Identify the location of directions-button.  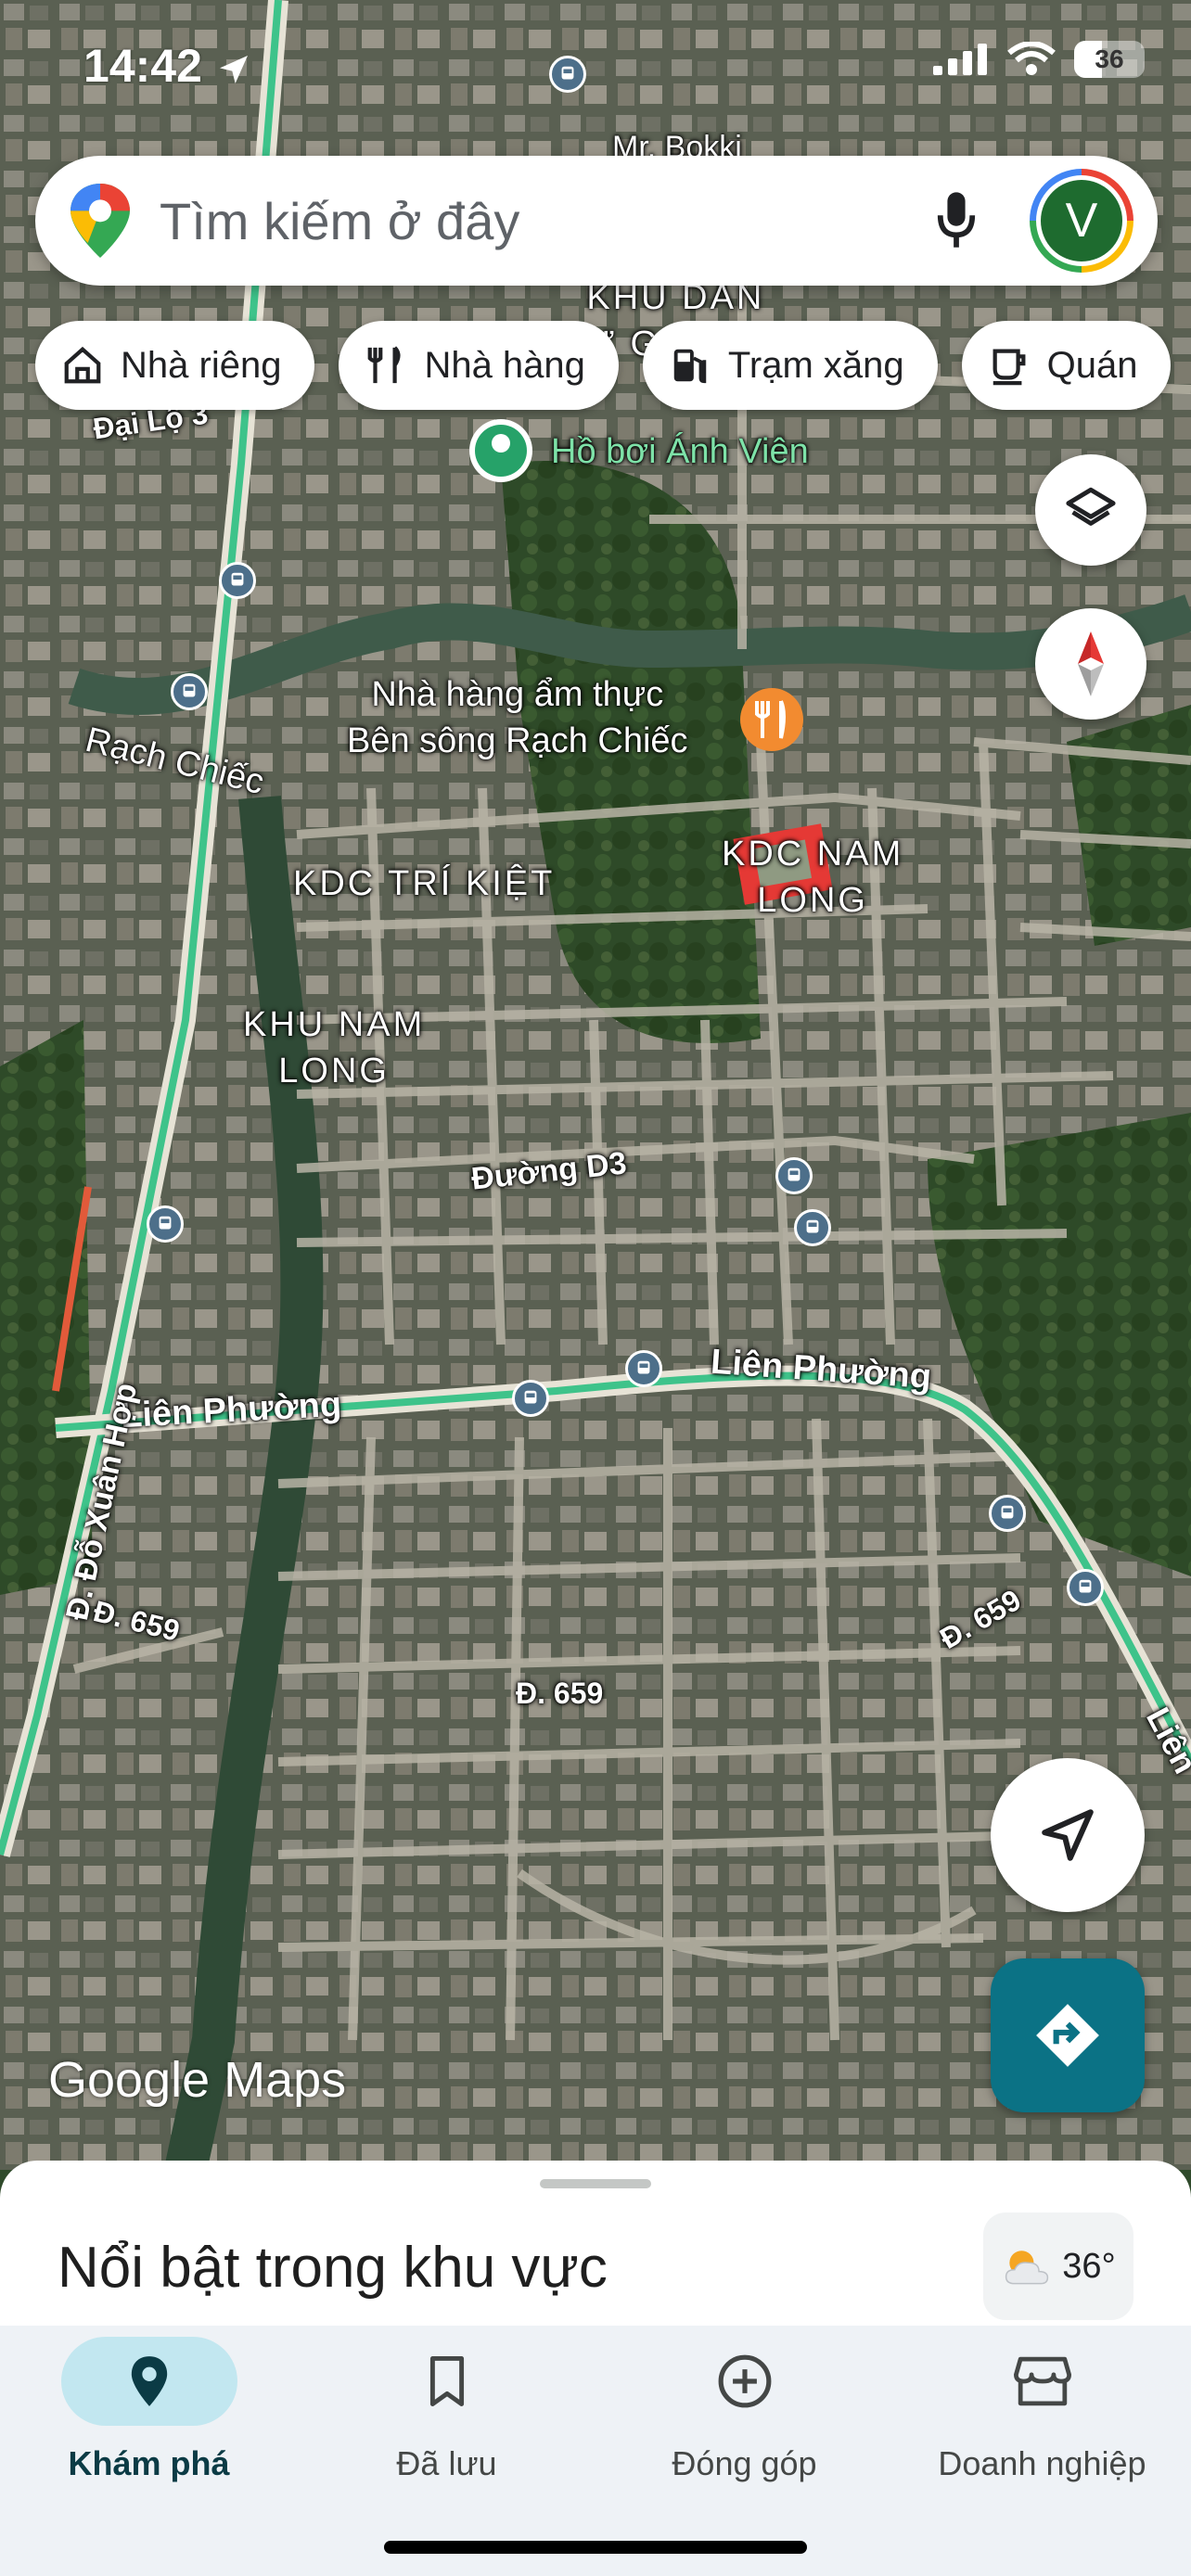
(1068, 2035).